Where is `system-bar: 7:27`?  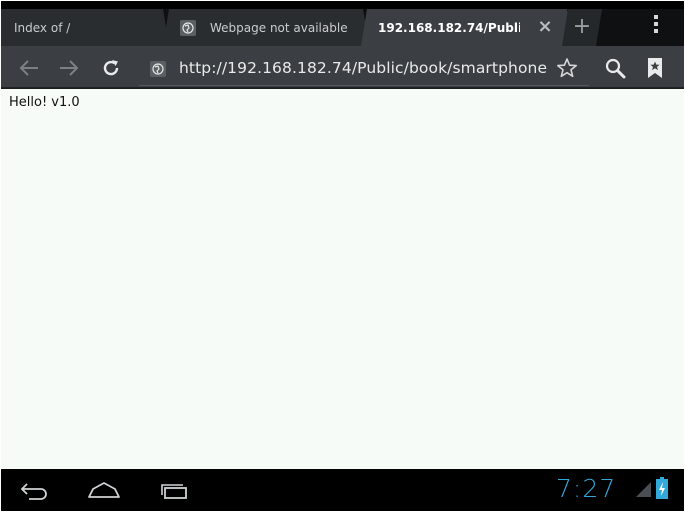
system-bar: 7:27 is located at coordinates (342, 490).